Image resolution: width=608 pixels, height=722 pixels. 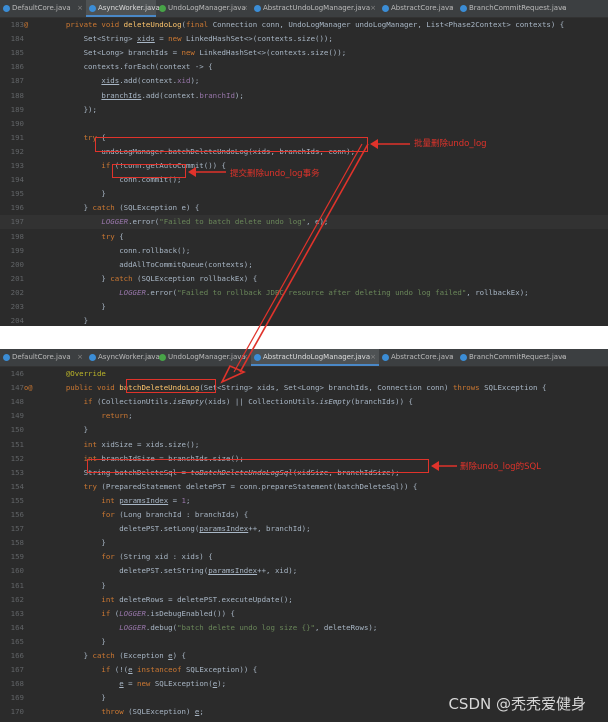 I want to click on connector-arrow-icon, so click(x=294, y=263).